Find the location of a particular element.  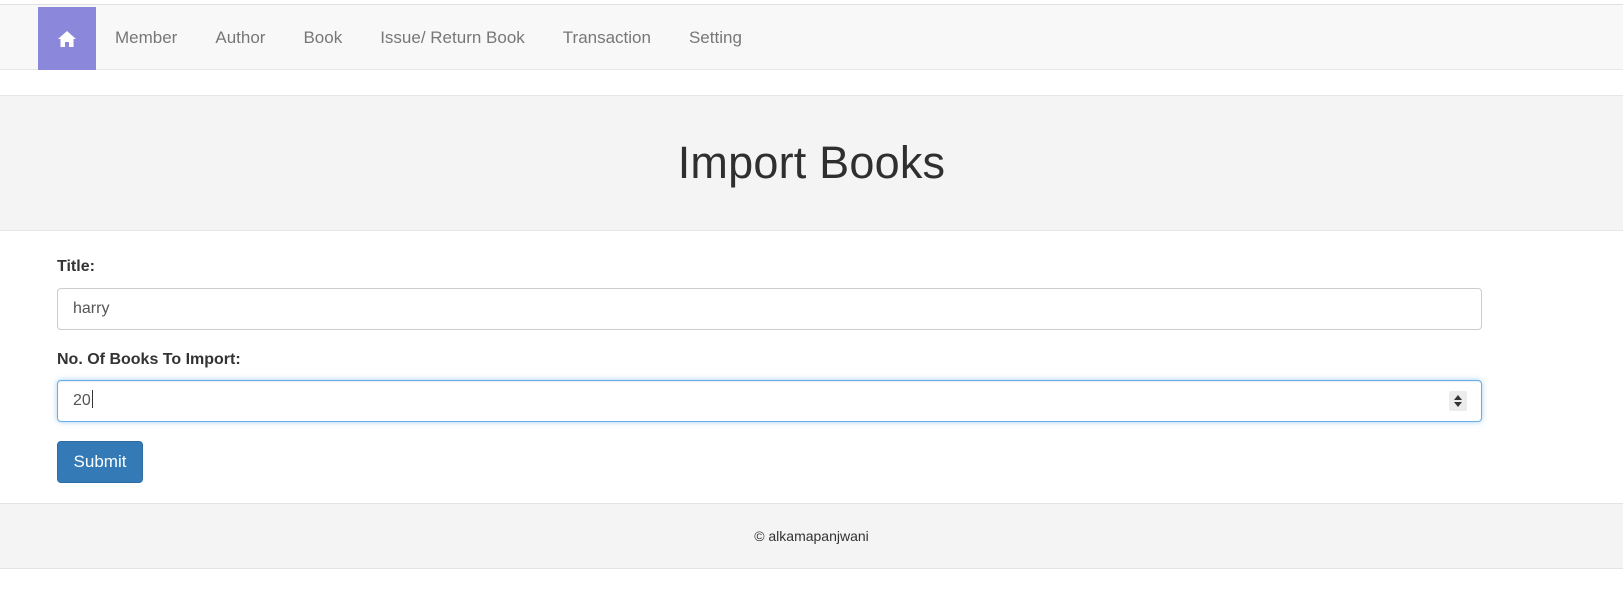

home-icon is located at coordinates (67, 39).